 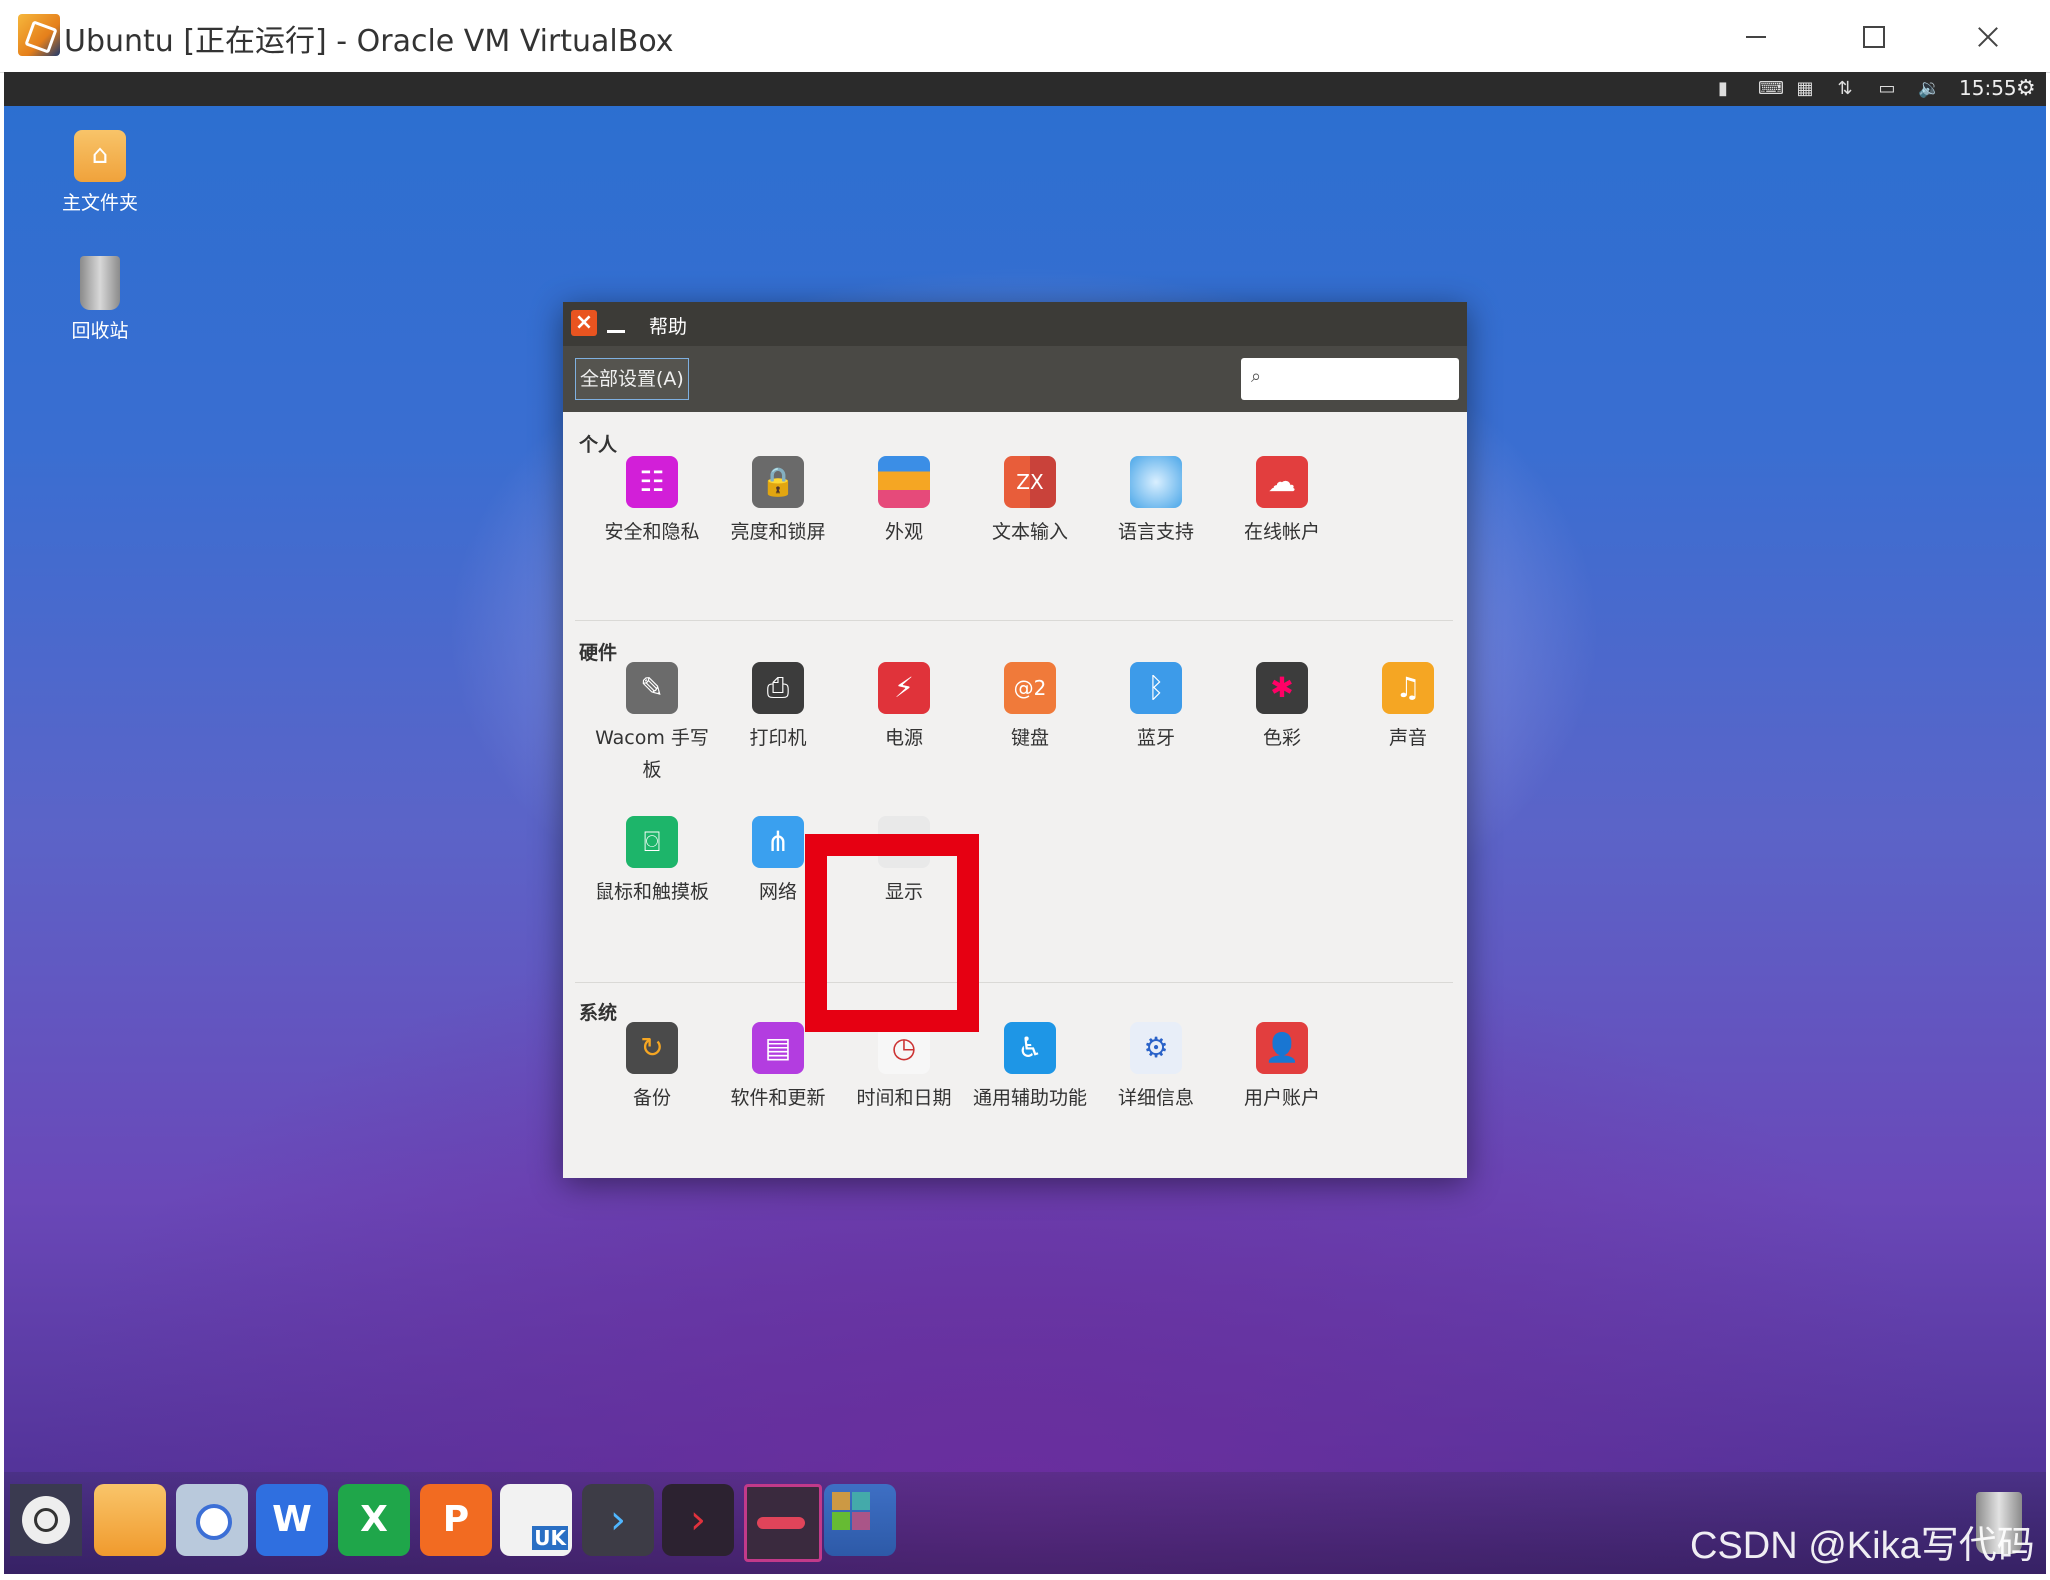 I want to click on item-label: 详细信息, so click(x=1155, y=1098).